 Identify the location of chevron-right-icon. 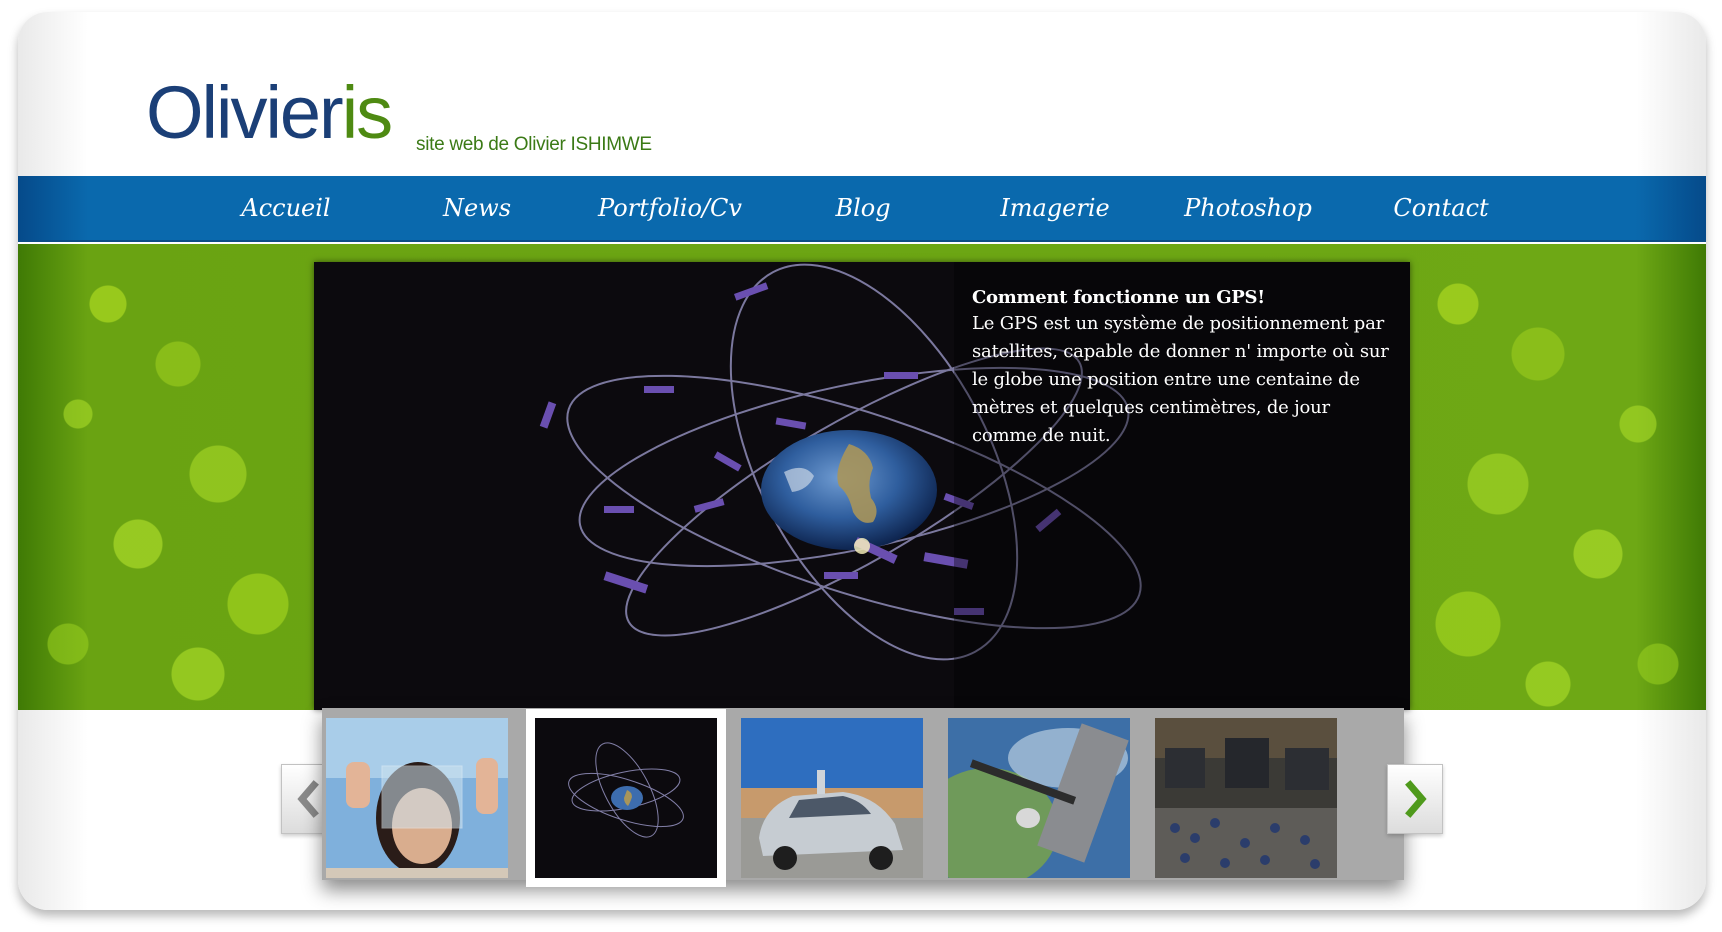
(1416, 799).